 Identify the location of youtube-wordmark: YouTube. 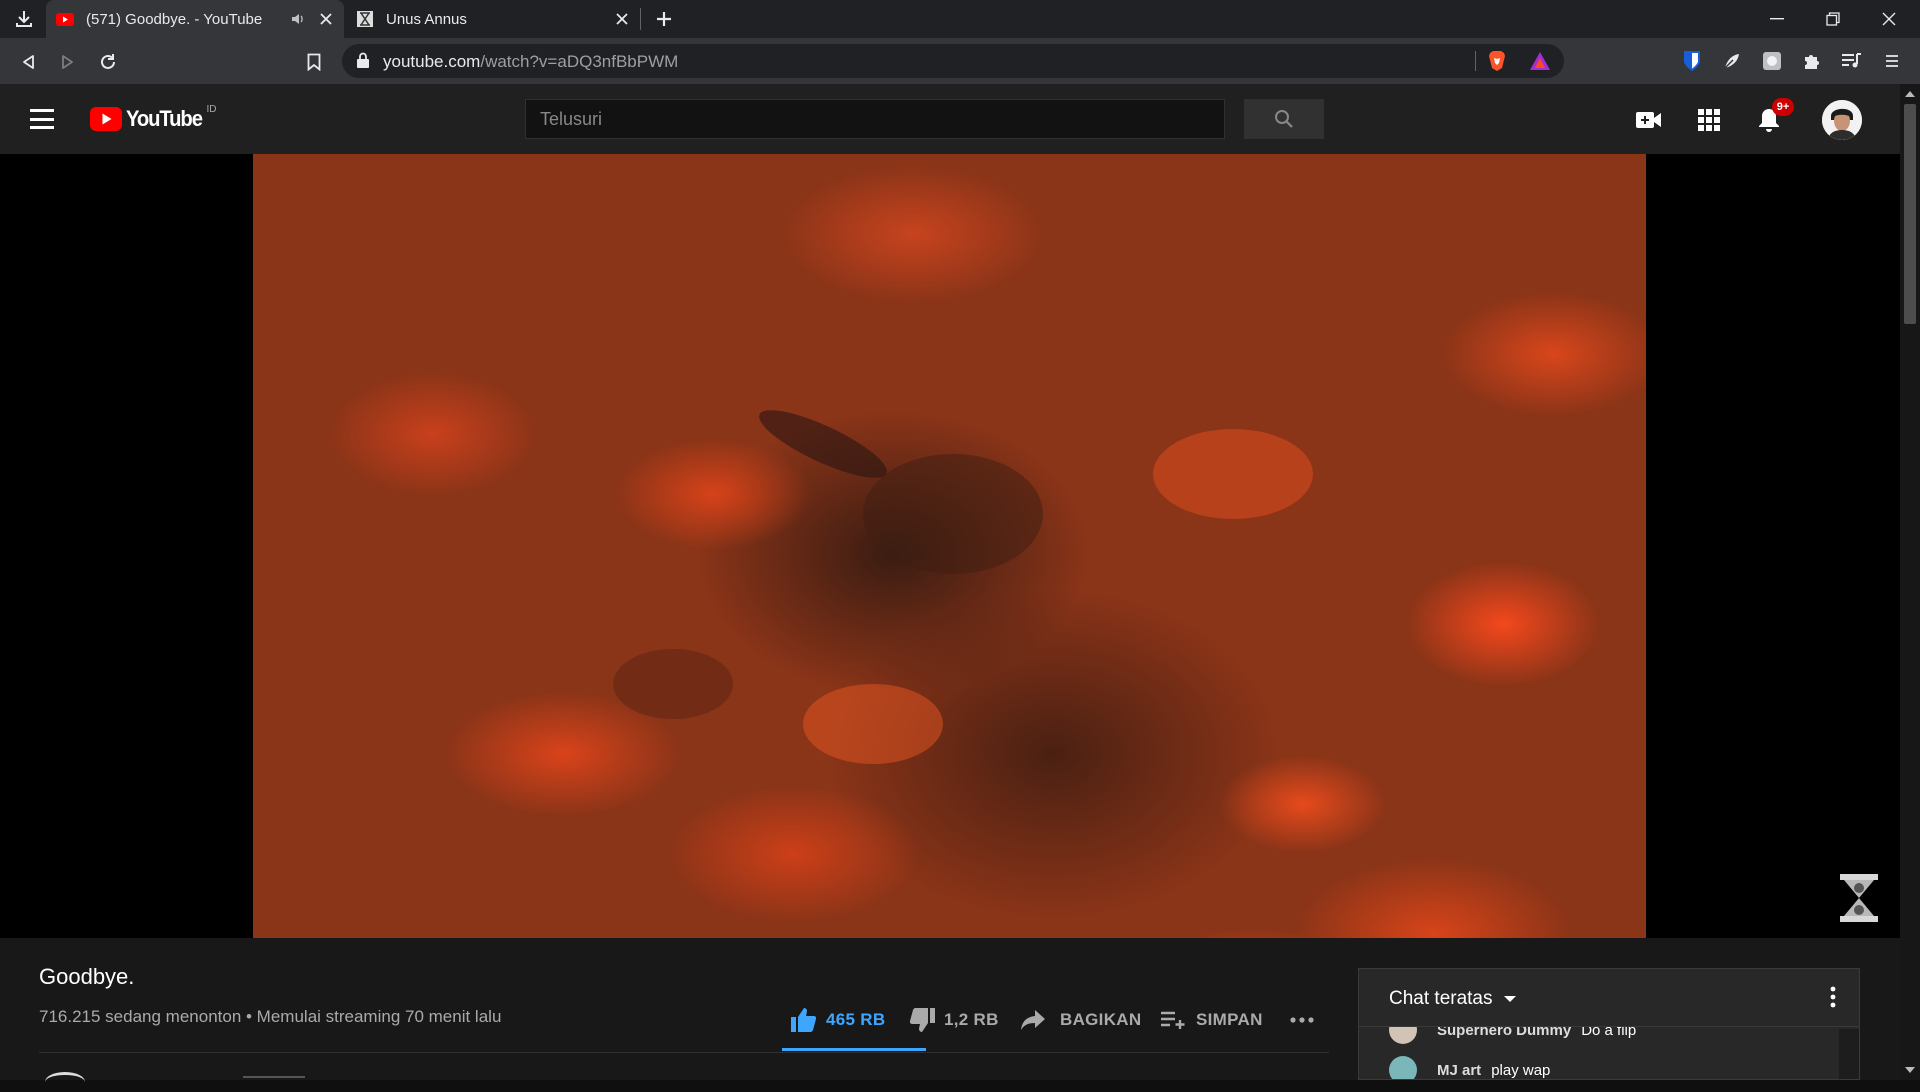
(164, 118).